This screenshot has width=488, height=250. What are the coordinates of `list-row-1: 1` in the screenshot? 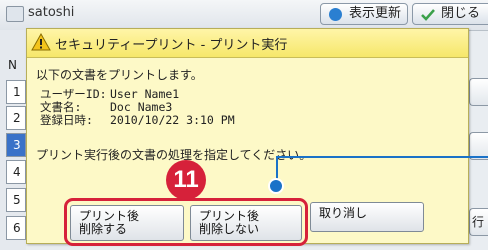 It's located at (16, 92).